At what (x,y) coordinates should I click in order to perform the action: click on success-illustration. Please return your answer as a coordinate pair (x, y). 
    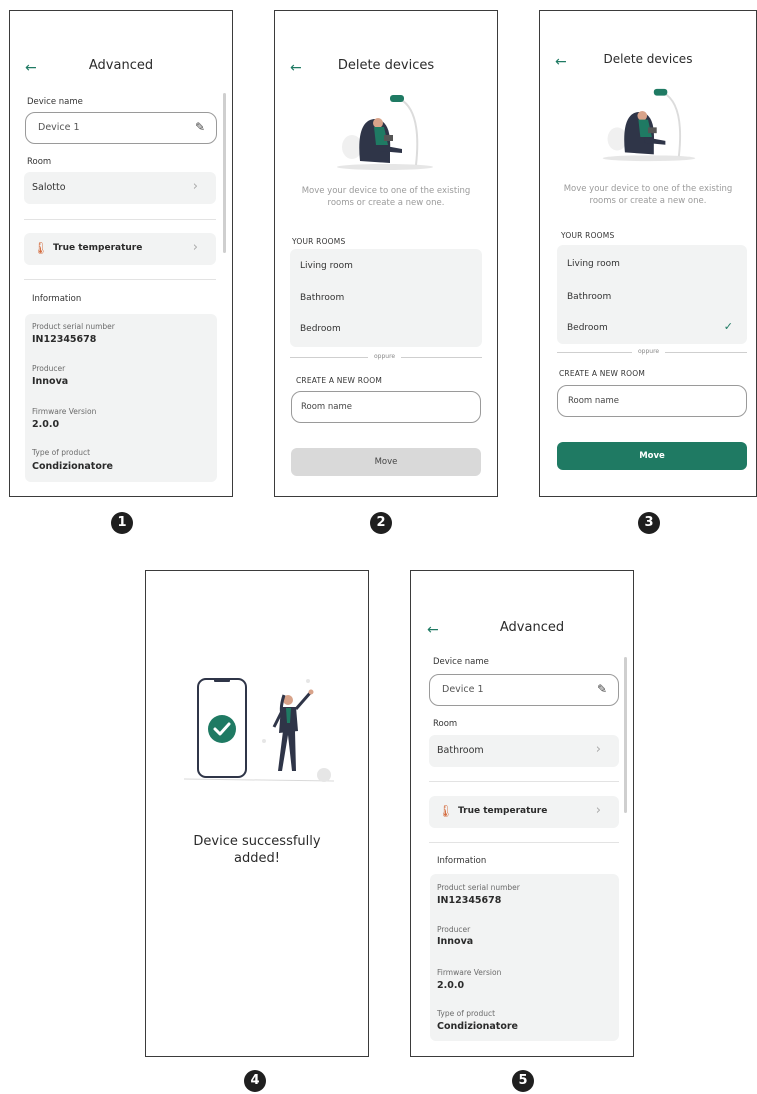
    Looking at the image, I should click on (259, 730).